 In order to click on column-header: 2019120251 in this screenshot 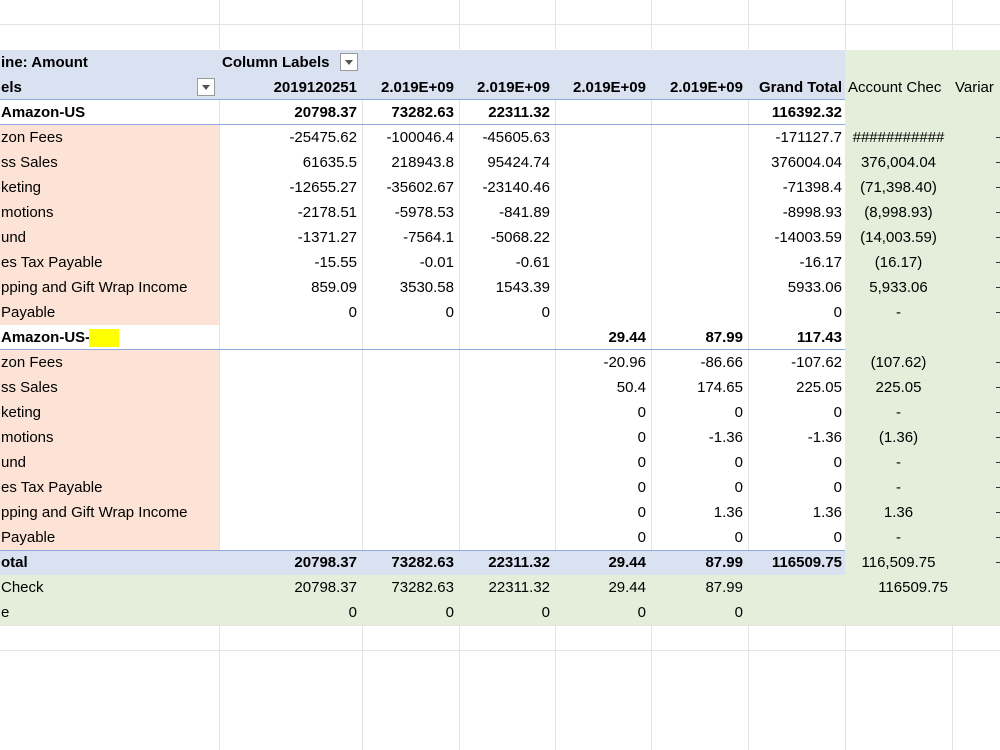, I will do `click(290, 87)`.